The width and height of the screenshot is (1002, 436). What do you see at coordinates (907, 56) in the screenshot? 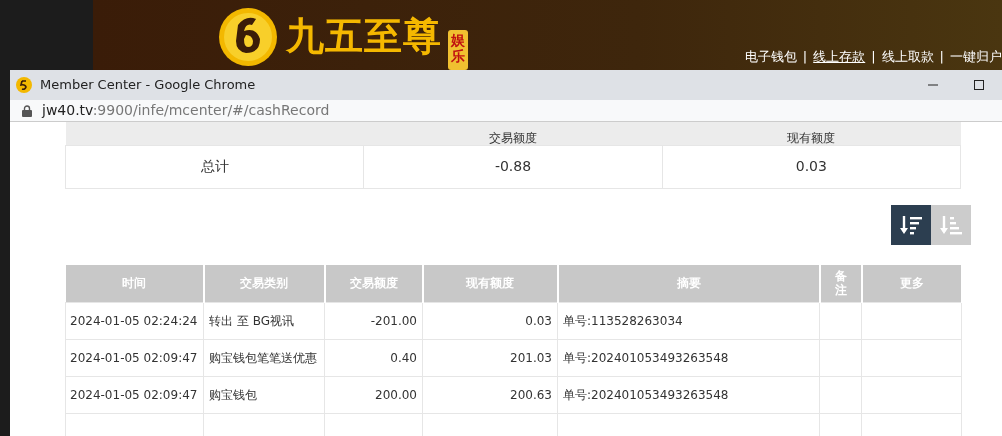
I see `nav-link: 线上取款` at bounding box center [907, 56].